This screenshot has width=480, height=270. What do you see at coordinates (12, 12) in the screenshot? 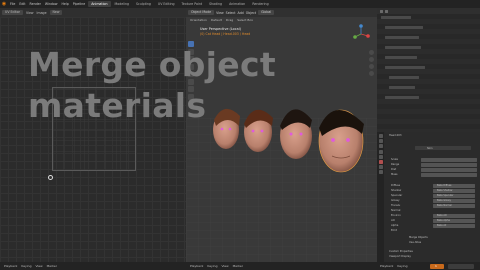
I see `editor-type-dropdown: UV Editor` at bounding box center [12, 12].